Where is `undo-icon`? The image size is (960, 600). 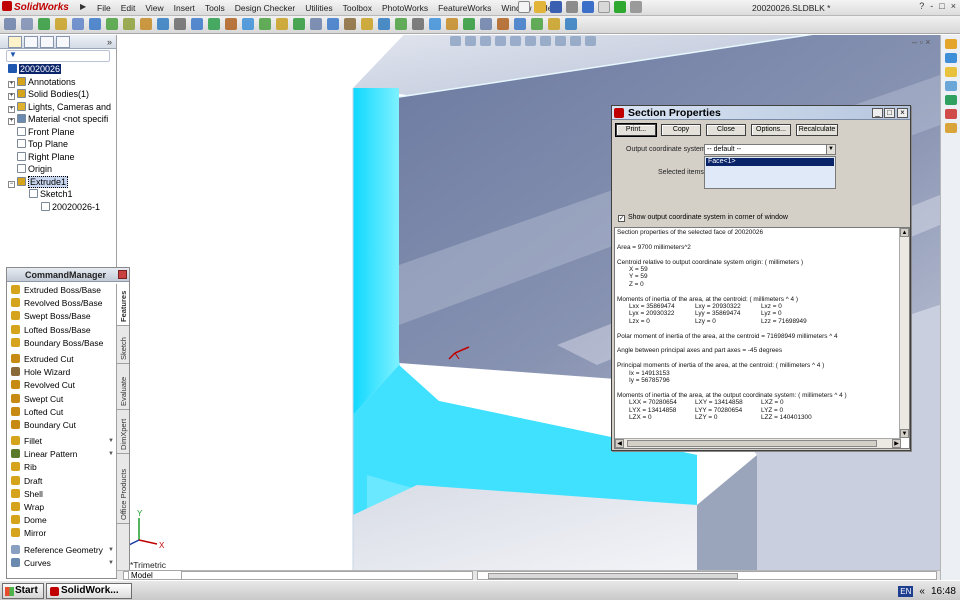
undo-icon is located at coordinates (588, 7).